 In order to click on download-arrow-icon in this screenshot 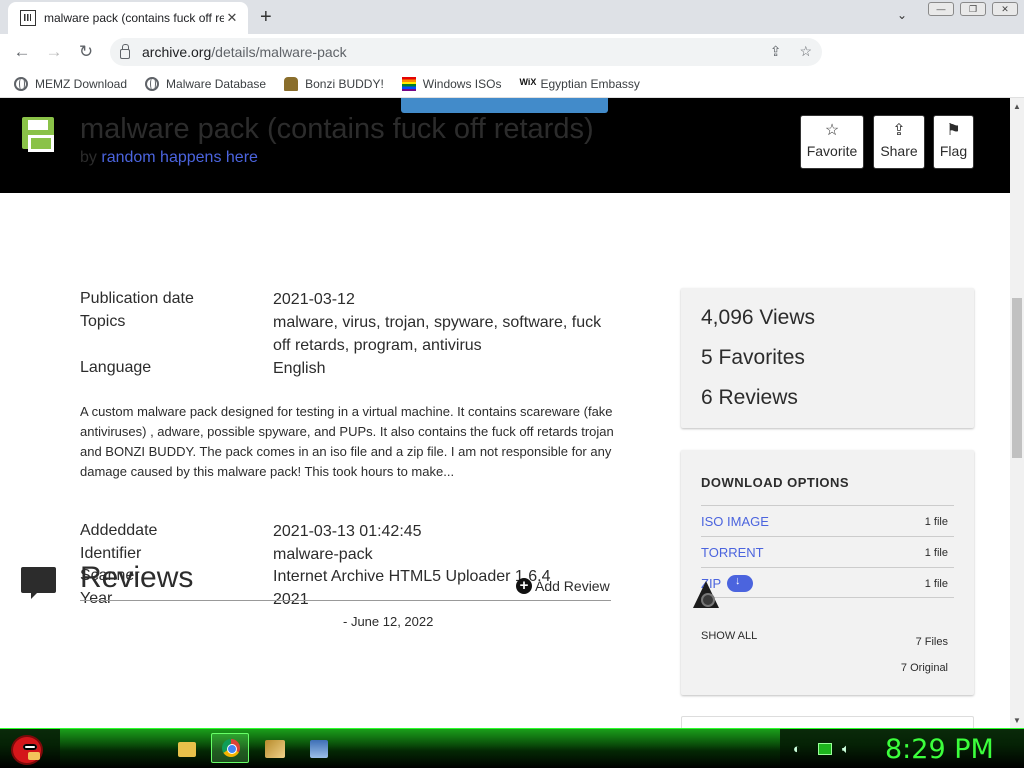, I will do `click(740, 583)`.